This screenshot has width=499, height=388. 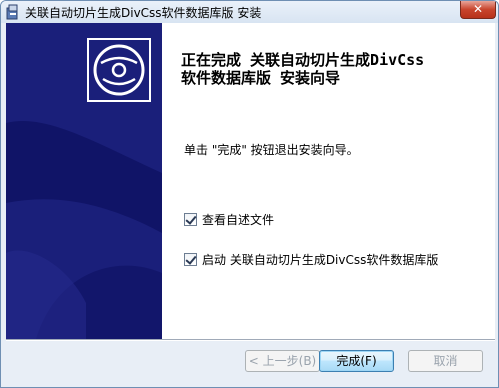 What do you see at coordinates (271, 150) in the screenshot?
I see `finish-description: 单击 "完成" 按钮退出安装向导。` at bounding box center [271, 150].